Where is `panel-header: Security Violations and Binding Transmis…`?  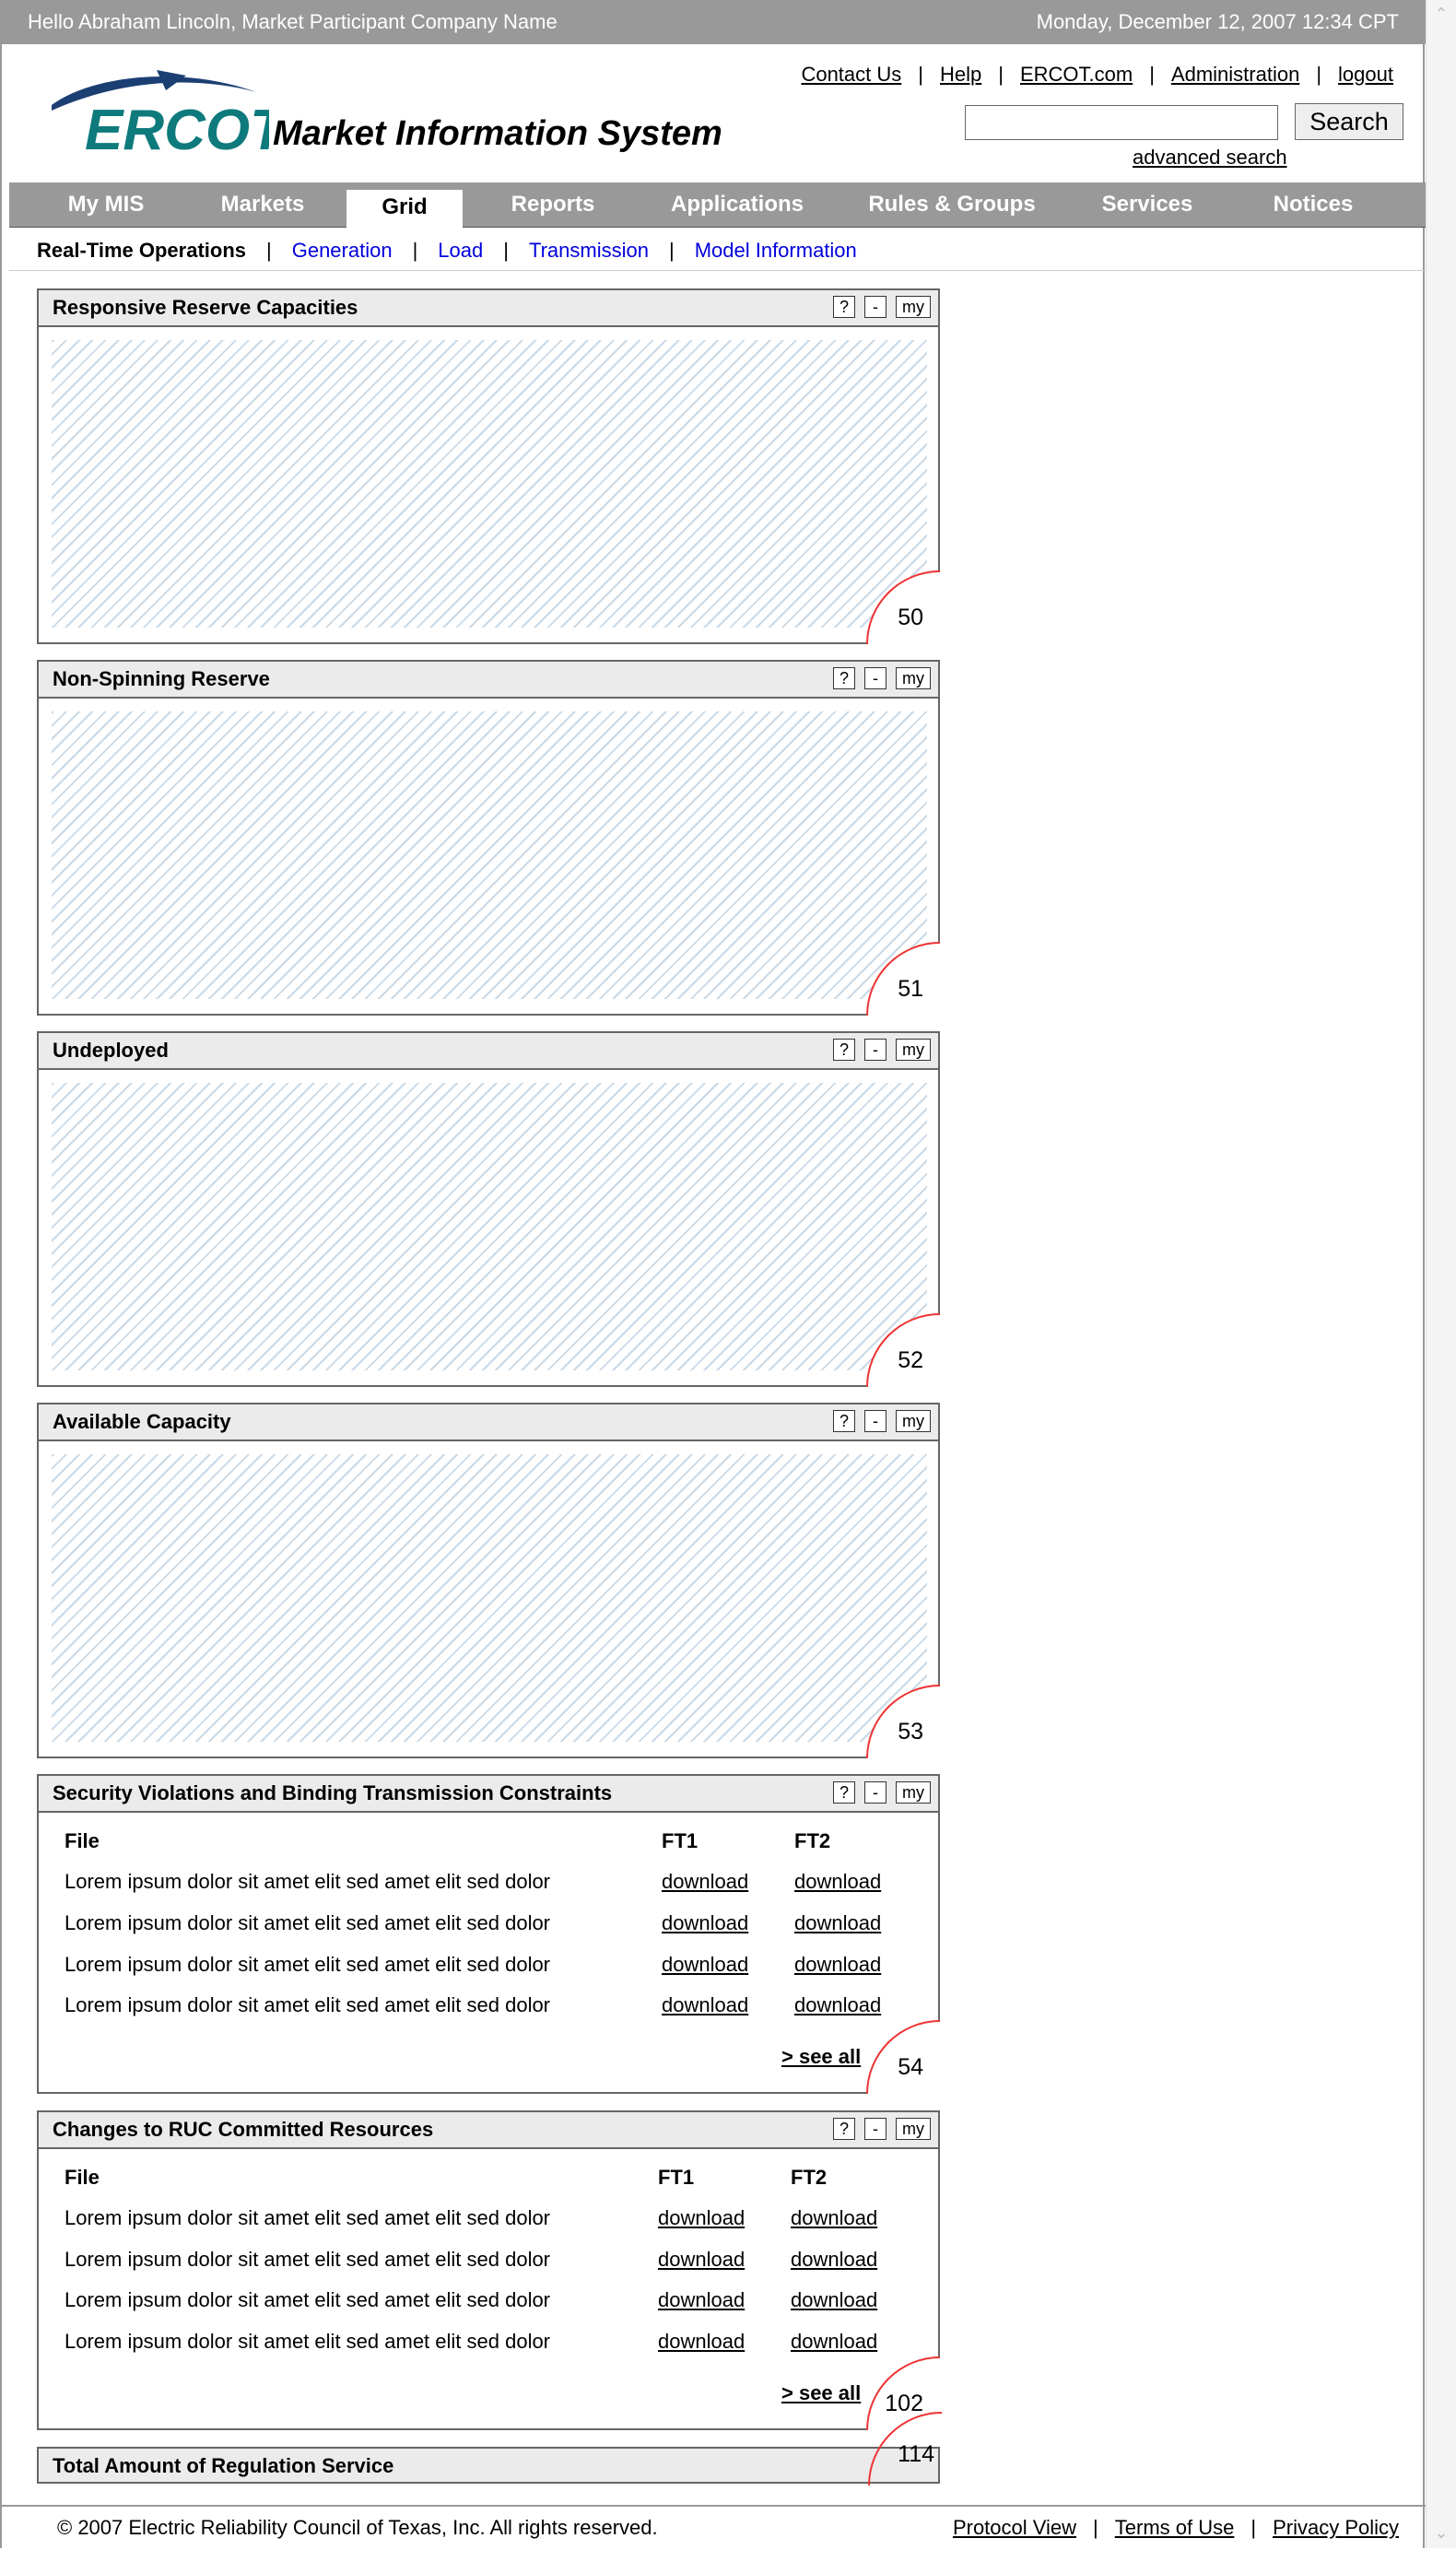
panel-header: Security Violations and Binding Transmis… is located at coordinates (488, 1795).